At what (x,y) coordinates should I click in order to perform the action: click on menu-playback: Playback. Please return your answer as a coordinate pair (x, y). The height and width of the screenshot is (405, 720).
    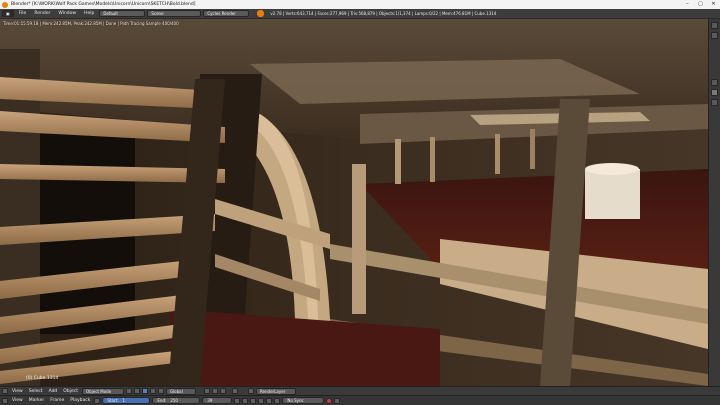
    Looking at the image, I should click on (80, 400).